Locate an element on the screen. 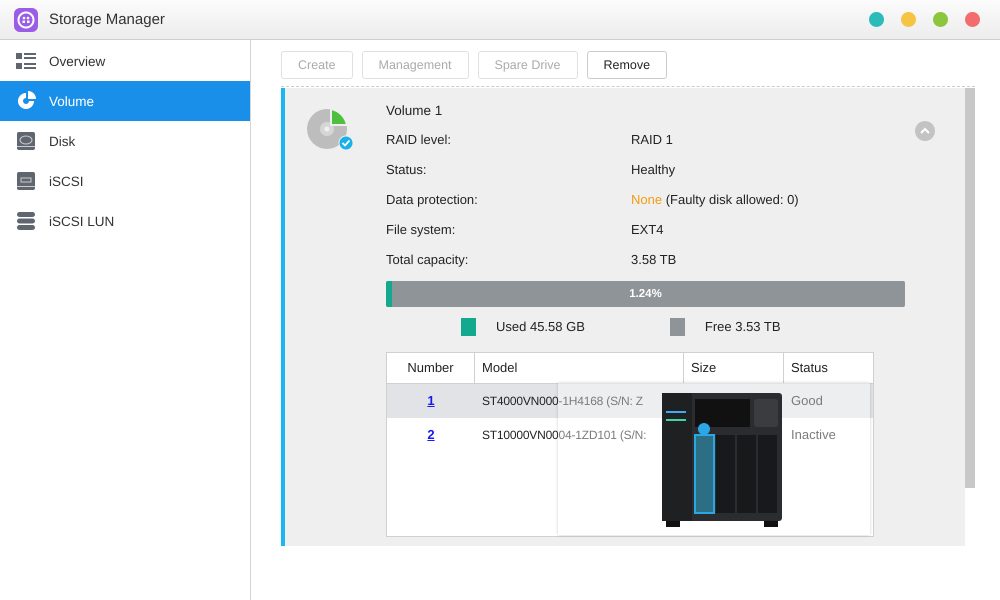 The height and width of the screenshot is (600, 1000). volume-icon is located at coordinates (26, 101).